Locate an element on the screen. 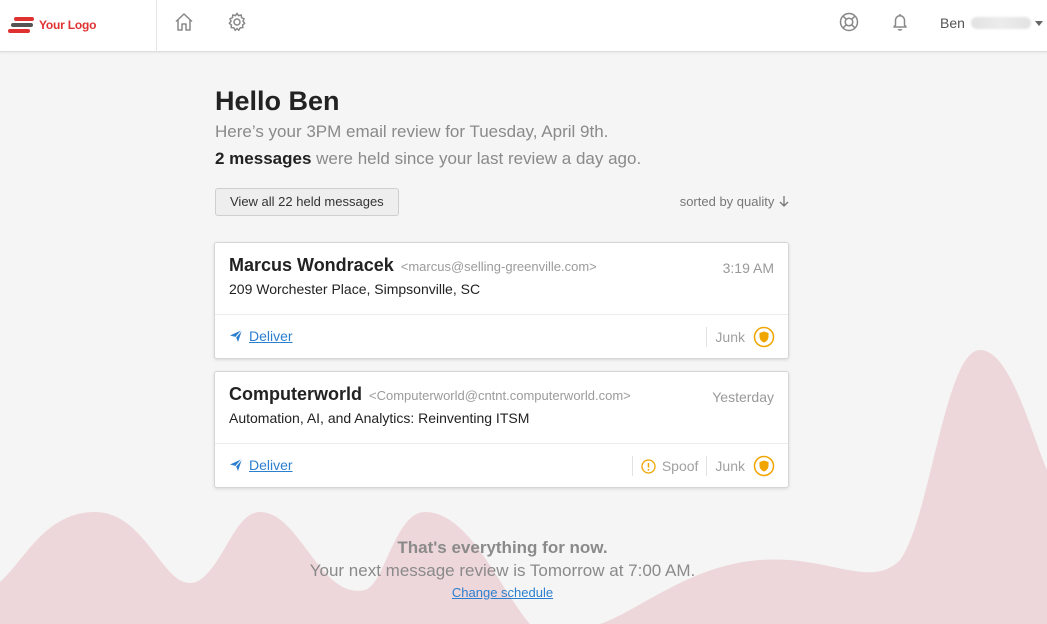 The height and width of the screenshot is (624, 1047). warning-icon is located at coordinates (648, 466).